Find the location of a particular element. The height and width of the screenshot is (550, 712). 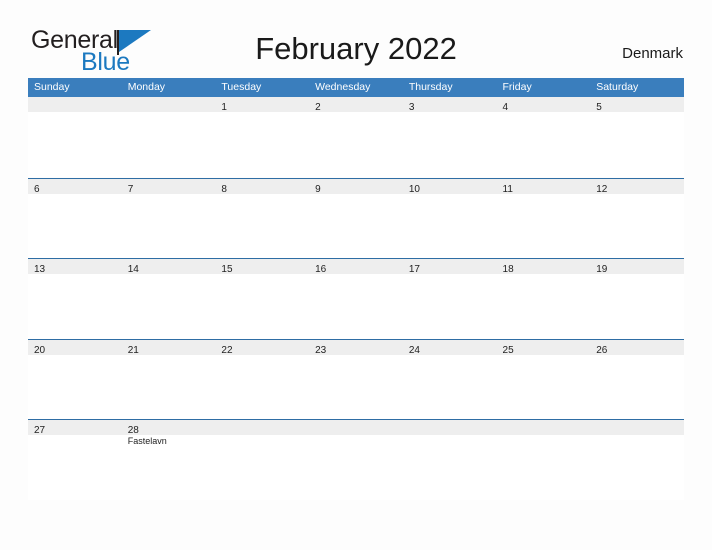

region-label: Denmark is located at coordinates (652, 53).